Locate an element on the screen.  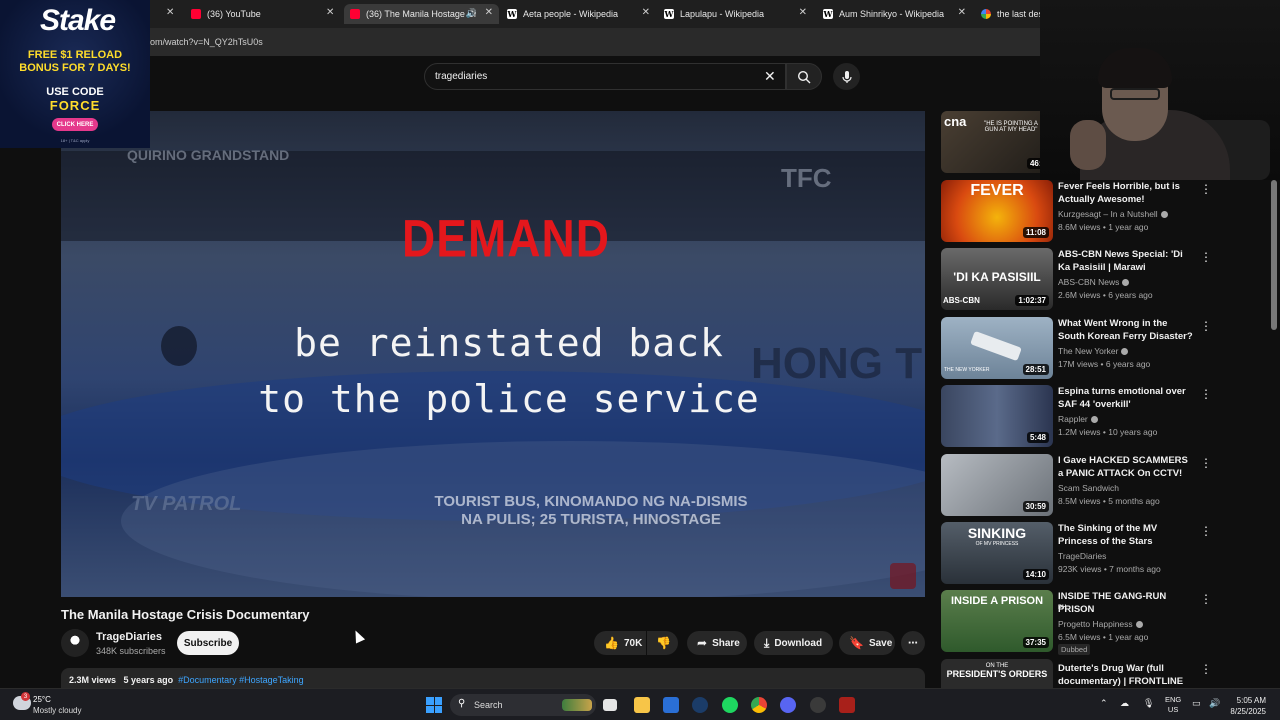
store-icon is located at coordinates (671, 705).